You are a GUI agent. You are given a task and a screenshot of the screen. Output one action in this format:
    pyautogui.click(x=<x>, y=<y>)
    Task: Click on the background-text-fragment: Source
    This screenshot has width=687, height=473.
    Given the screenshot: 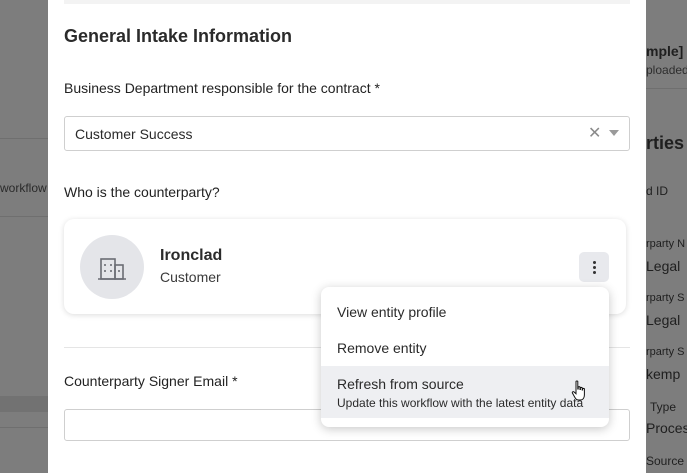 What is the action you would take?
    pyautogui.click(x=665, y=461)
    